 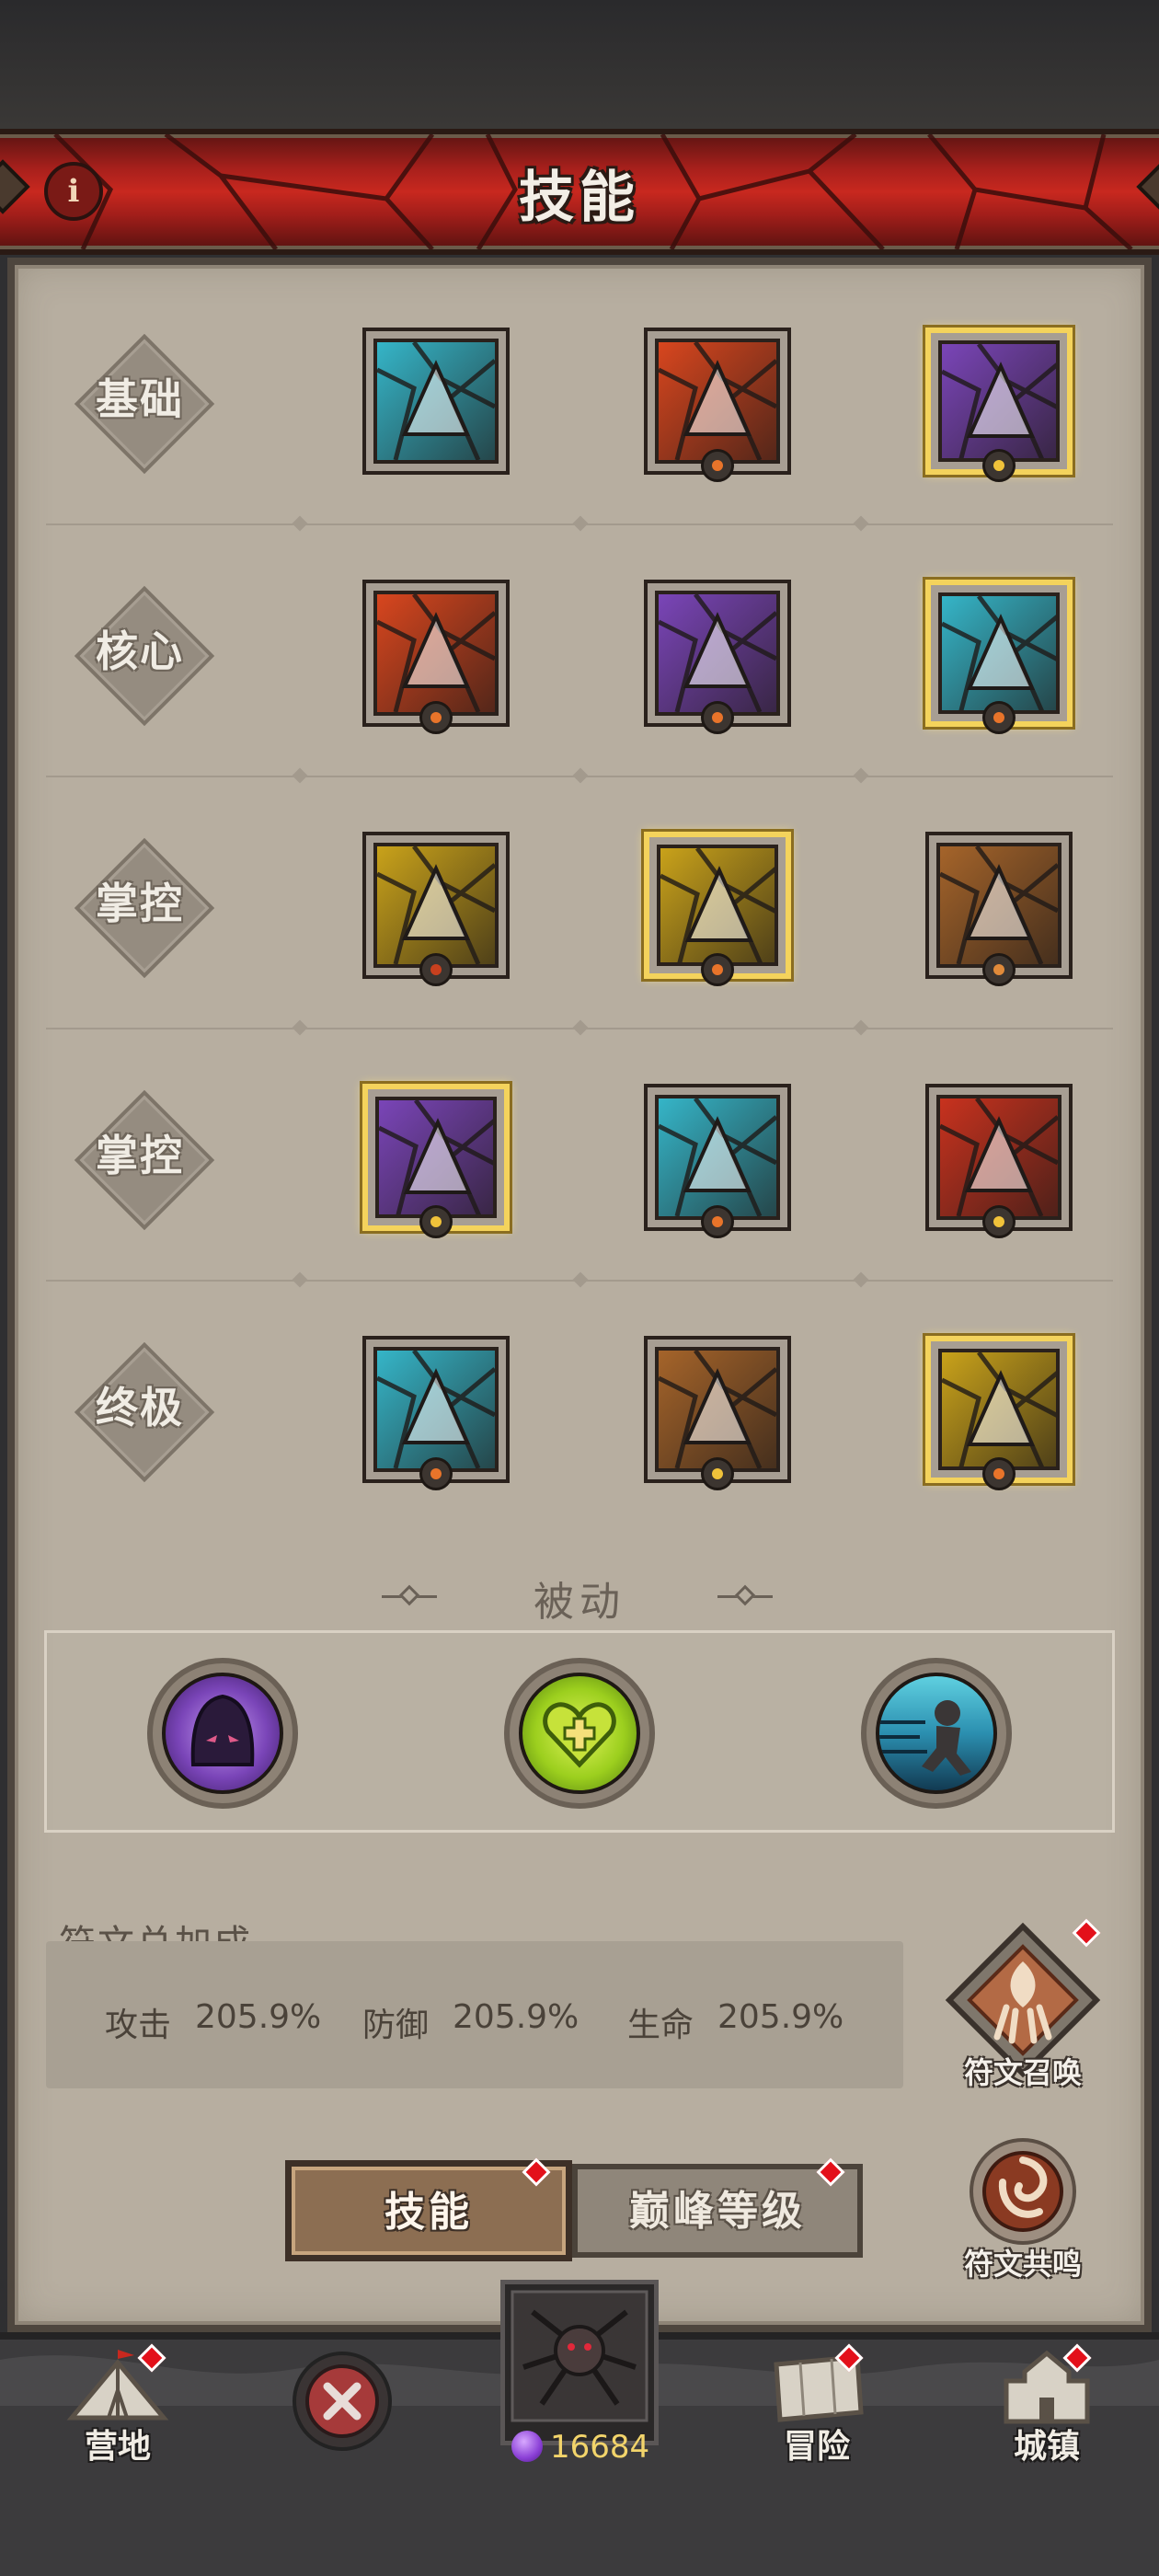 What do you see at coordinates (819, 2388) in the screenshot?
I see `map-scroll-icon` at bounding box center [819, 2388].